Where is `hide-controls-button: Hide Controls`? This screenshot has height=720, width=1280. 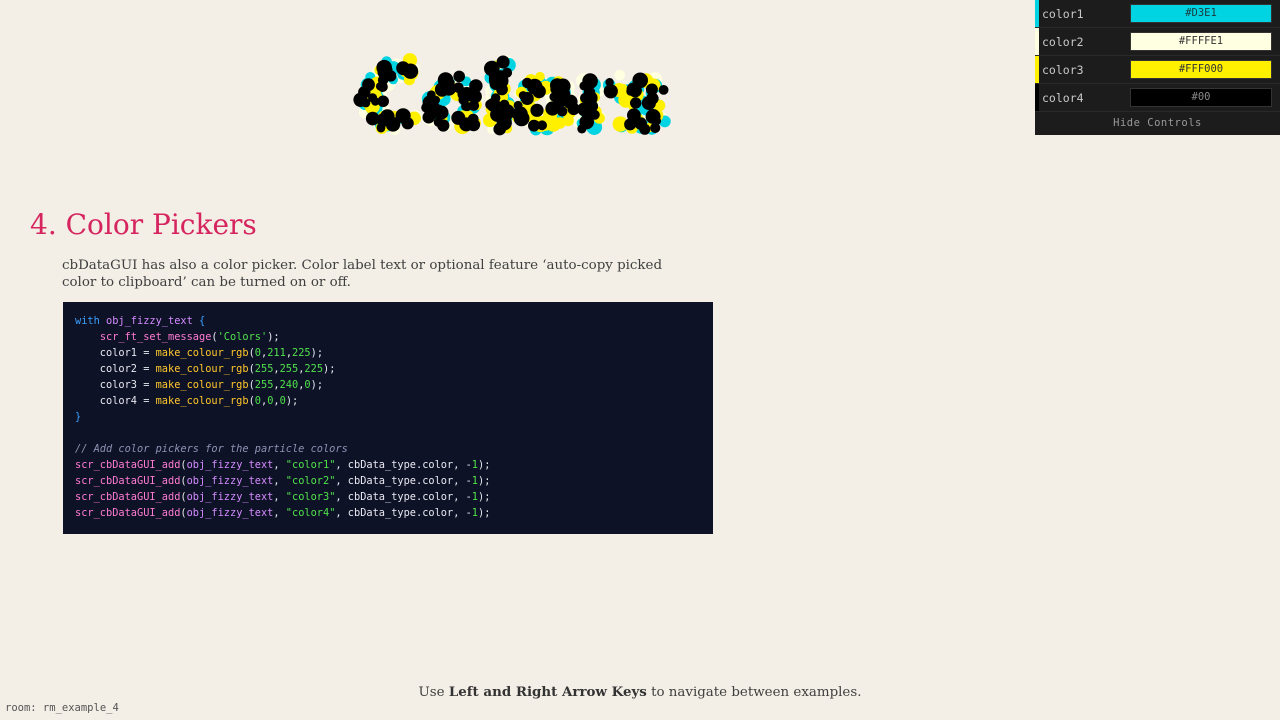 hide-controls-button: Hide Controls is located at coordinates (1157, 123).